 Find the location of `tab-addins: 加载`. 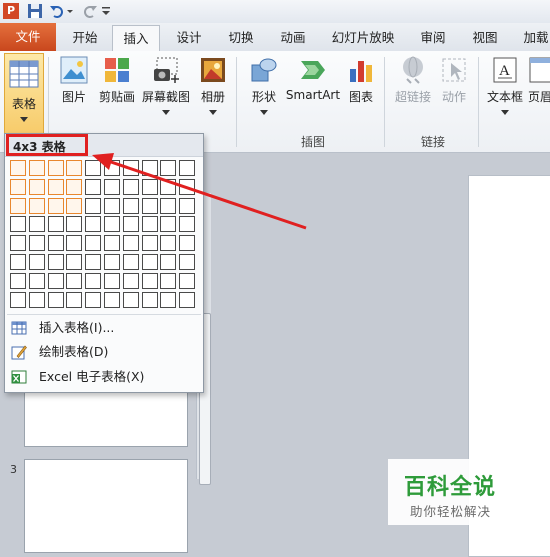

tab-addins: 加载 is located at coordinates (533, 37).